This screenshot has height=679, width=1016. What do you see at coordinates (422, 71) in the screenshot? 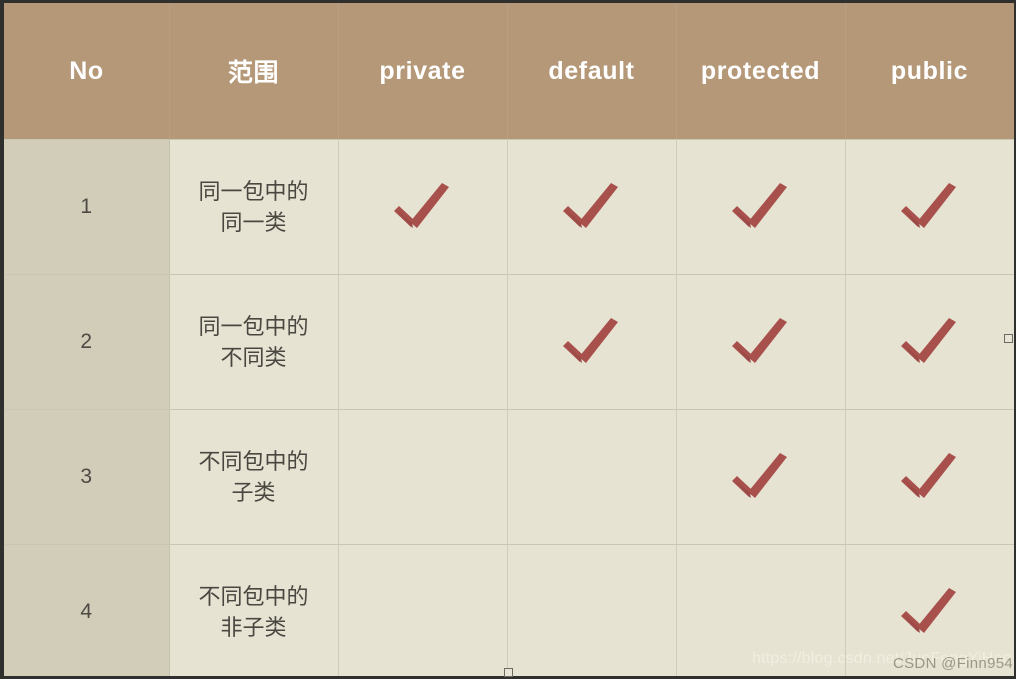
I see `column-header-private: private` at bounding box center [422, 71].